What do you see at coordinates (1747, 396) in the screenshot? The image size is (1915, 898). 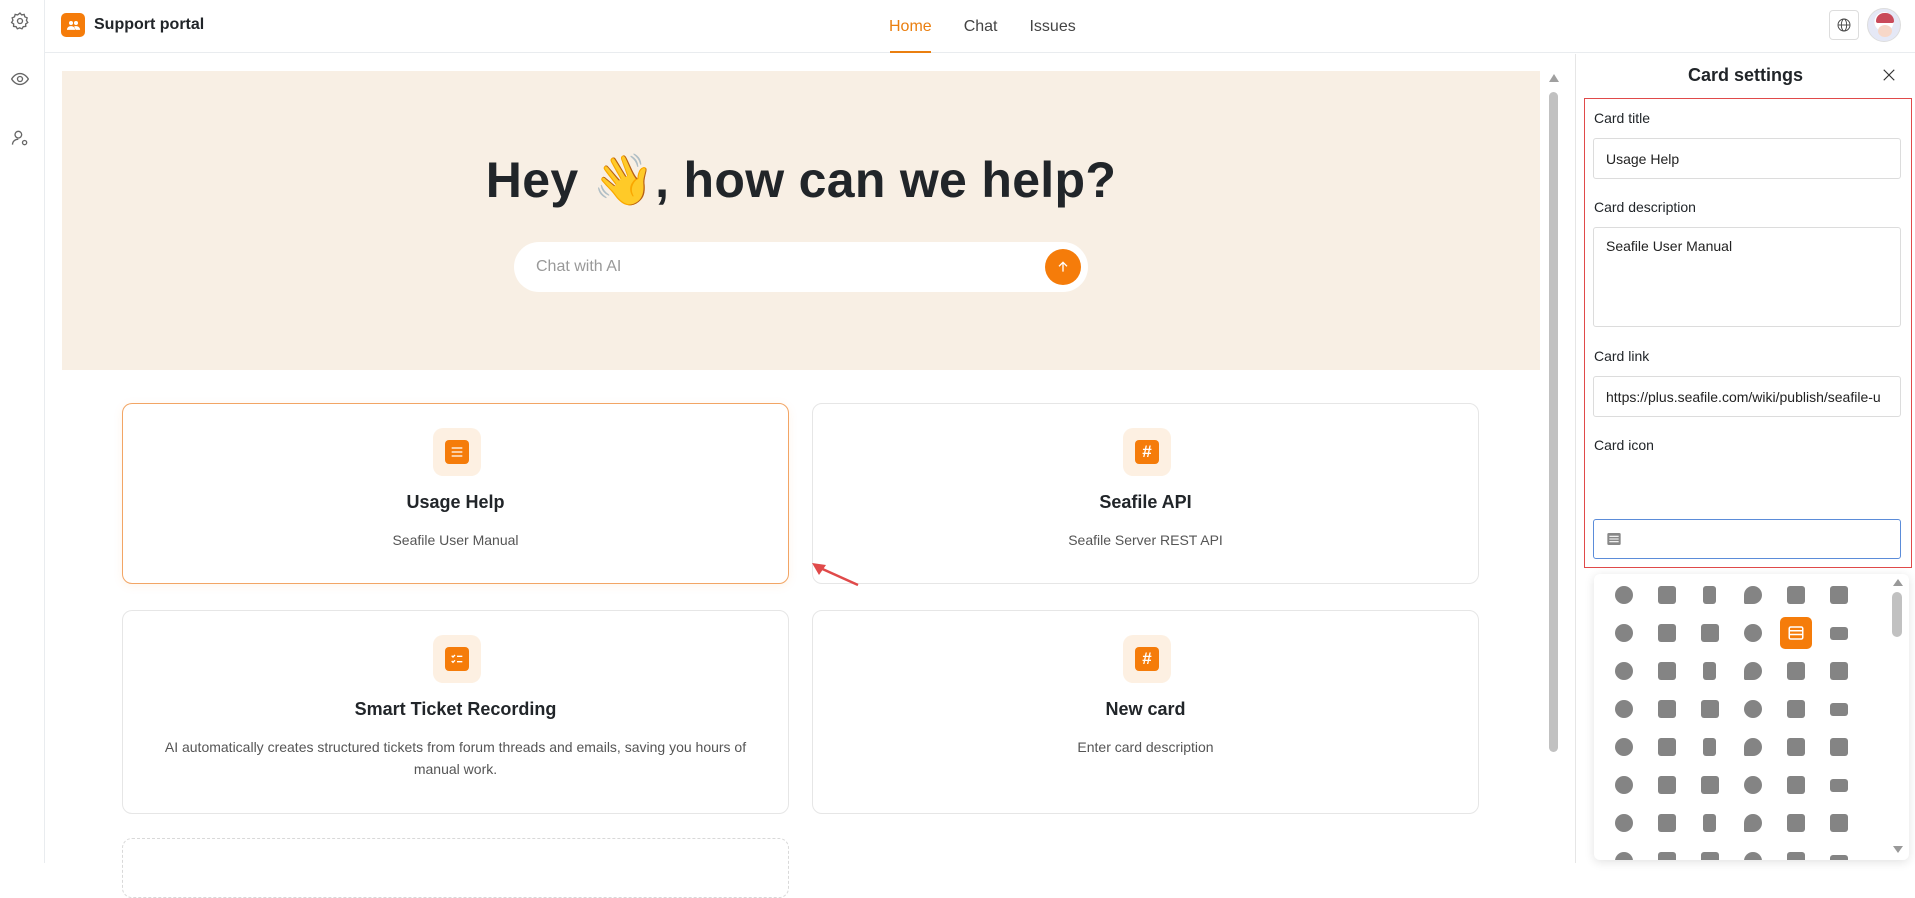 I see `card-link-input` at bounding box center [1747, 396].